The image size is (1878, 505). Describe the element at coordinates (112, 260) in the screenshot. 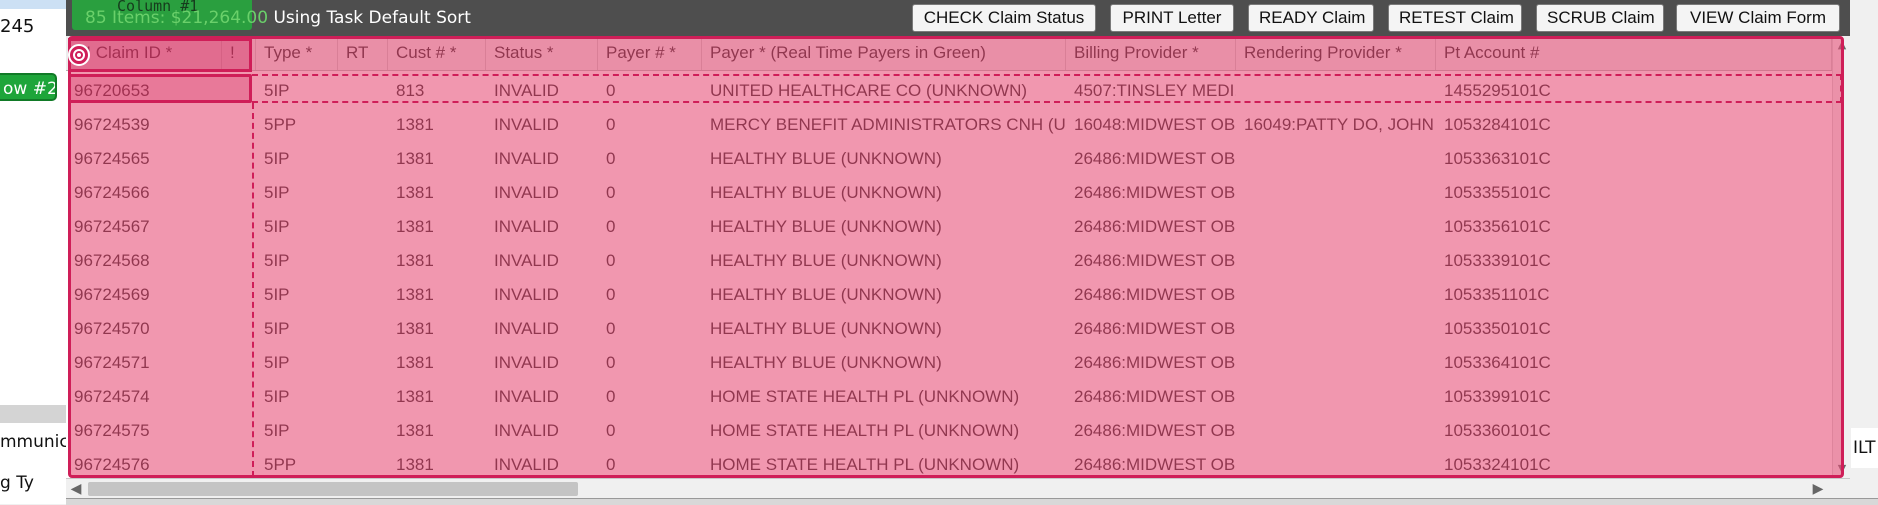

I see `cell-claim-id: 96724568` at that location.